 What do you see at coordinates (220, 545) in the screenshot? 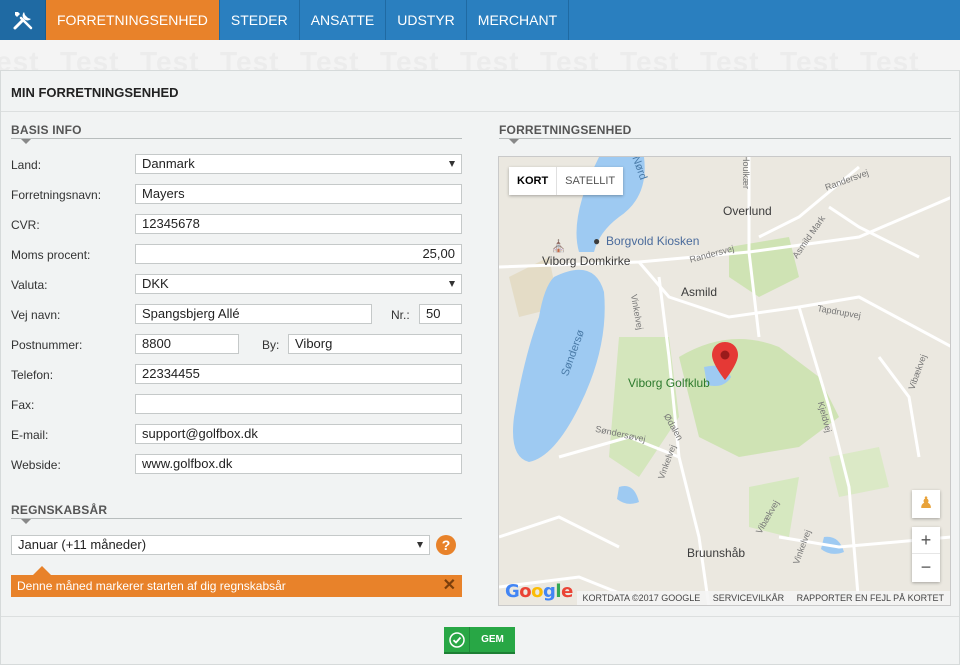
I see `fiscal-year-select: Januar (+11 måneder)` at bounding box center [220, 545].